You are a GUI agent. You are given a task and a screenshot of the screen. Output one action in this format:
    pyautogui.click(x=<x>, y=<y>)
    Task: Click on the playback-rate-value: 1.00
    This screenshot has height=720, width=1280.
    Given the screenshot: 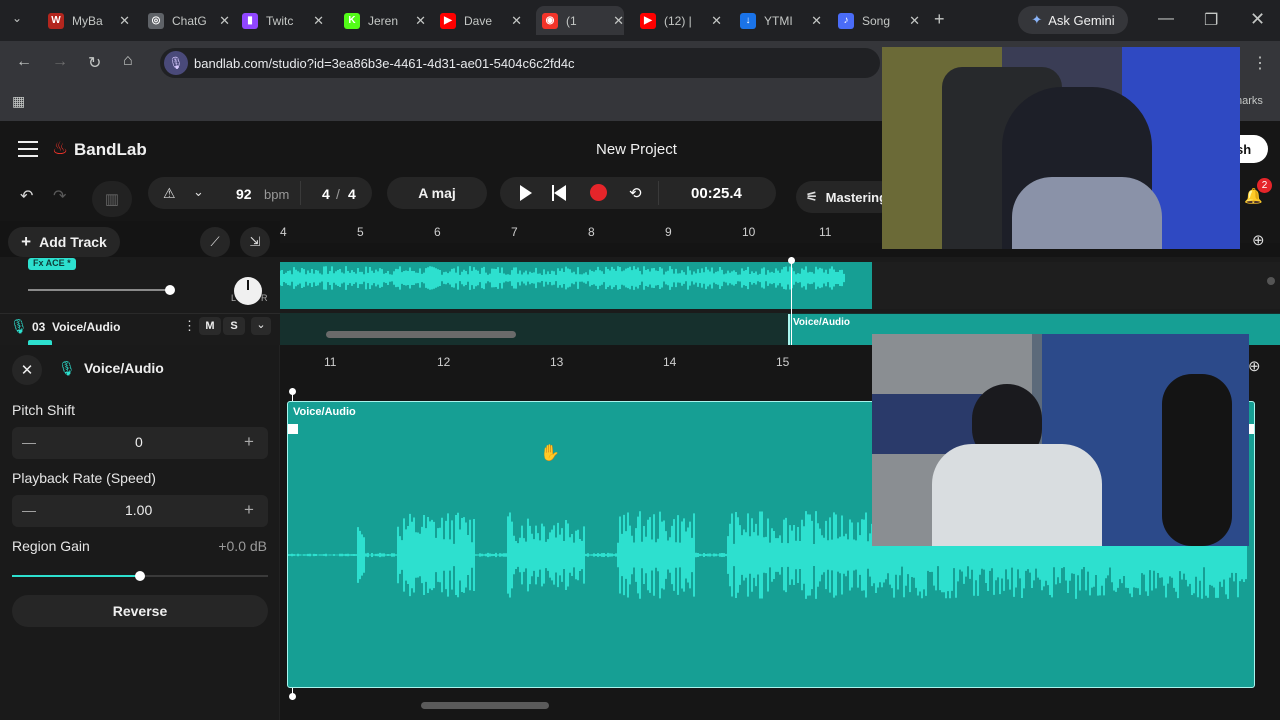 What is the action you would take?
    pyautogui.click(x=138, y=510)
    